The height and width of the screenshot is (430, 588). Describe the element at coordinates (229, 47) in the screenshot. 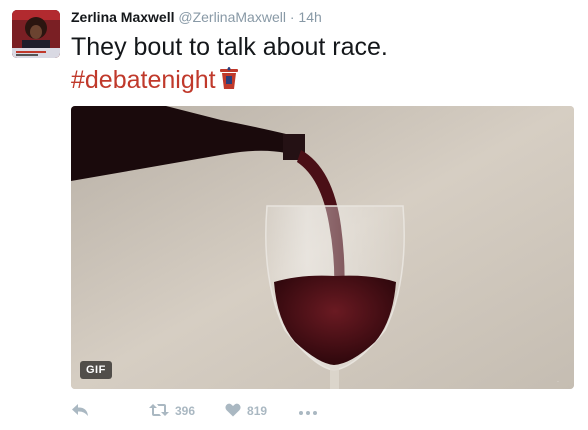

I see `tweet-text-line: They bout to talk about race.` at that location.